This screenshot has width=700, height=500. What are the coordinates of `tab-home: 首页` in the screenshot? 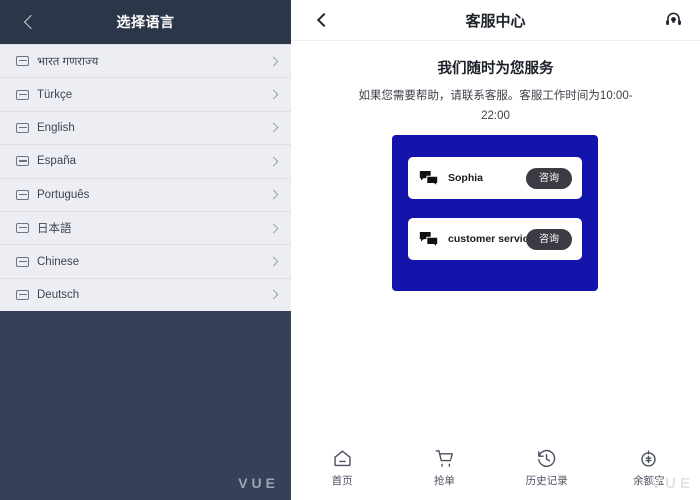 It's located at (342, 467).